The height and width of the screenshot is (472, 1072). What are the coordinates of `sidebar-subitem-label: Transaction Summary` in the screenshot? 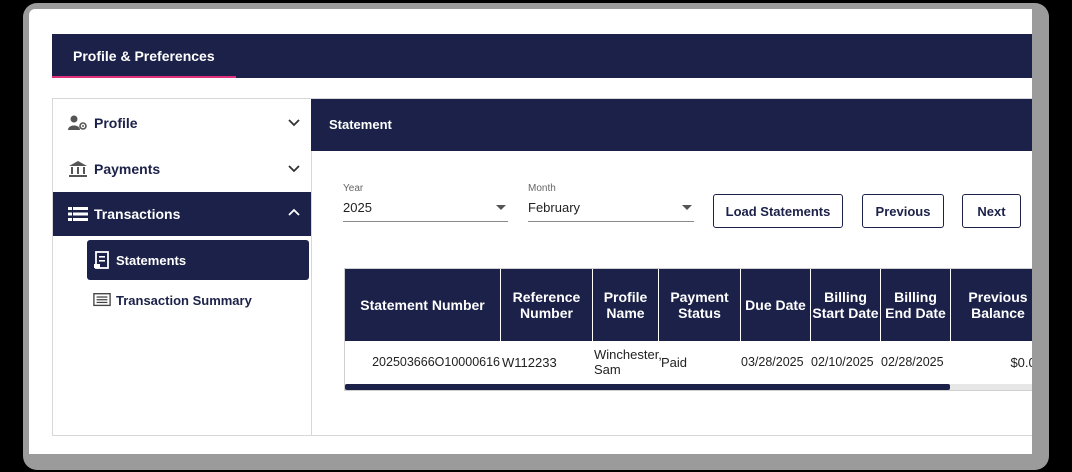 It's located at (184, 300).